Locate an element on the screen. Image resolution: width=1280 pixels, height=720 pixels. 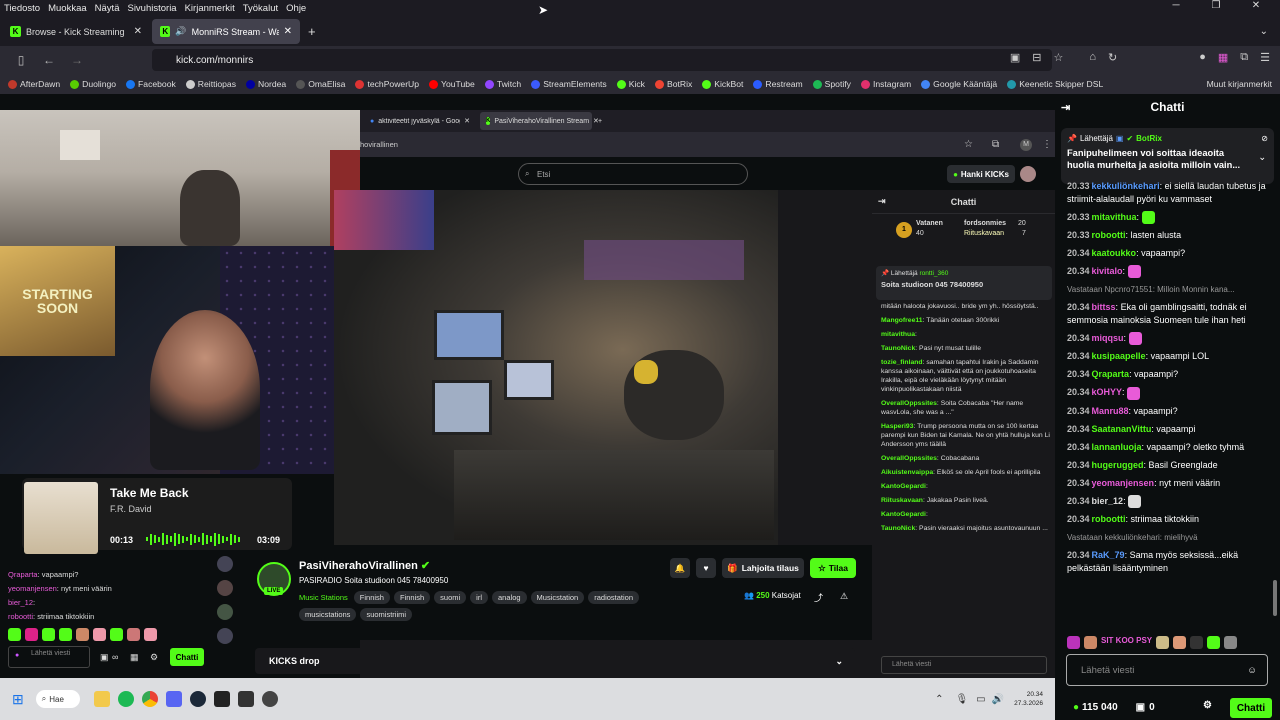
collapse-chat-icon: ⇥ is located at coordinates (1065, 107).